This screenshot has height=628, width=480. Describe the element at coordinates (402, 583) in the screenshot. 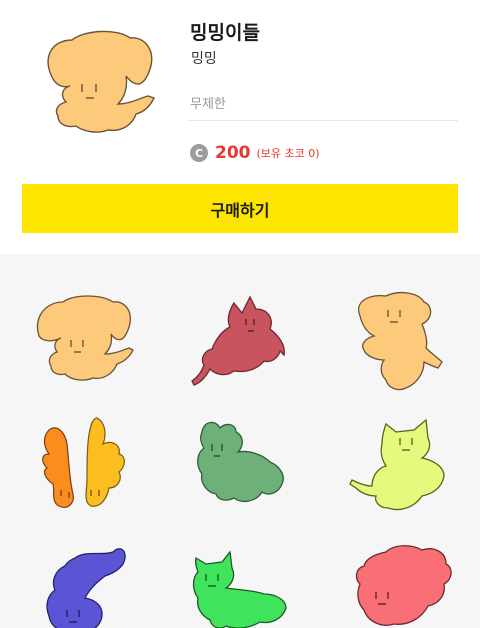

I see `sticker-bear-pink` at that location.